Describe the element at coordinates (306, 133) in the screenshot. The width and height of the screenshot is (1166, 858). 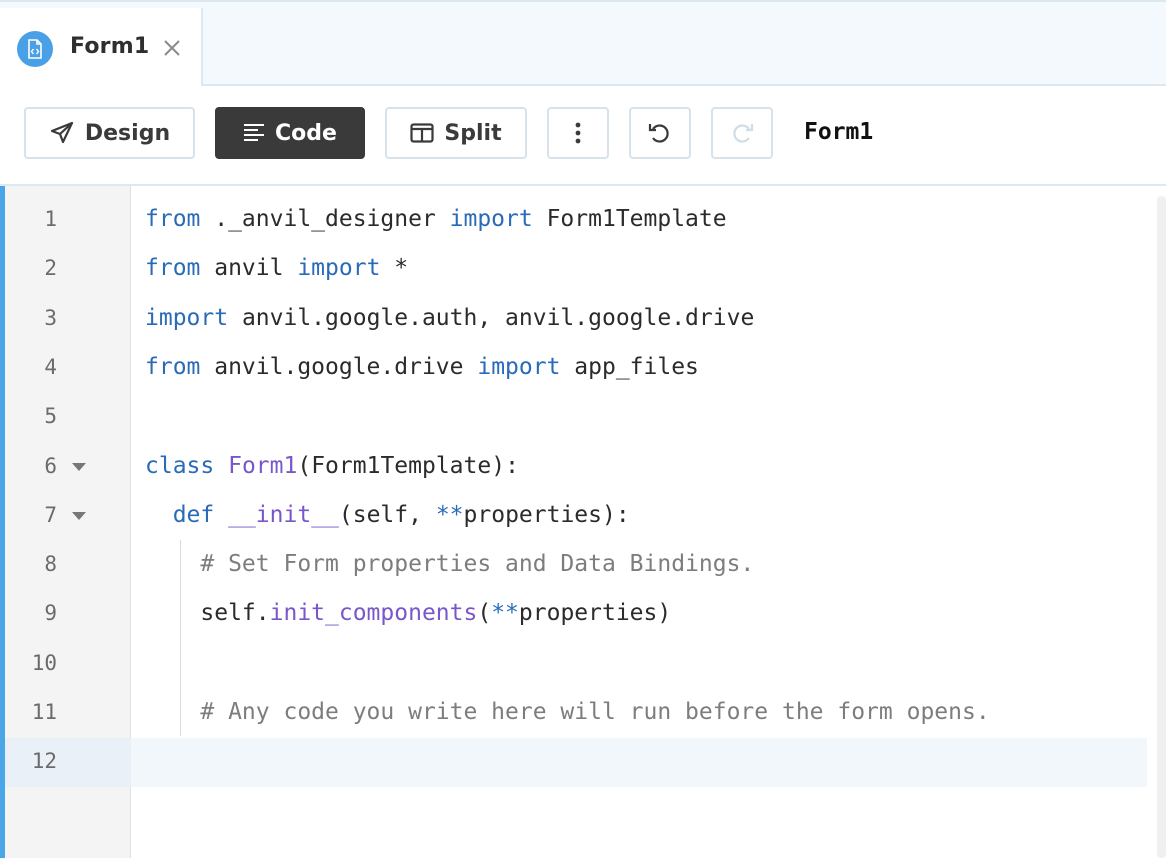
I see `code-label: Code` at that location.